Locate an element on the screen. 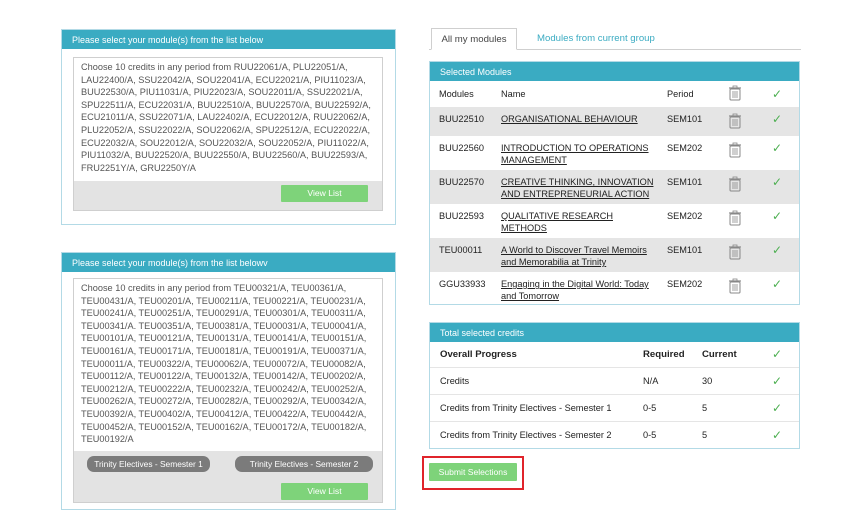 This screenshot has height=529, width=841. module-name-link: QUALITATIVE RESEARCH METHODS is located at coordinates (557, 222).